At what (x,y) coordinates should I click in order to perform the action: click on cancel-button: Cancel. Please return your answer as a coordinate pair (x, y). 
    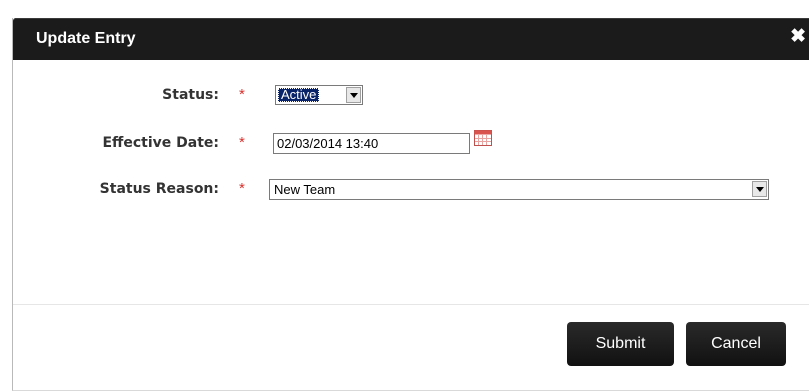
    Looking at the image, I should click on (736, 344).